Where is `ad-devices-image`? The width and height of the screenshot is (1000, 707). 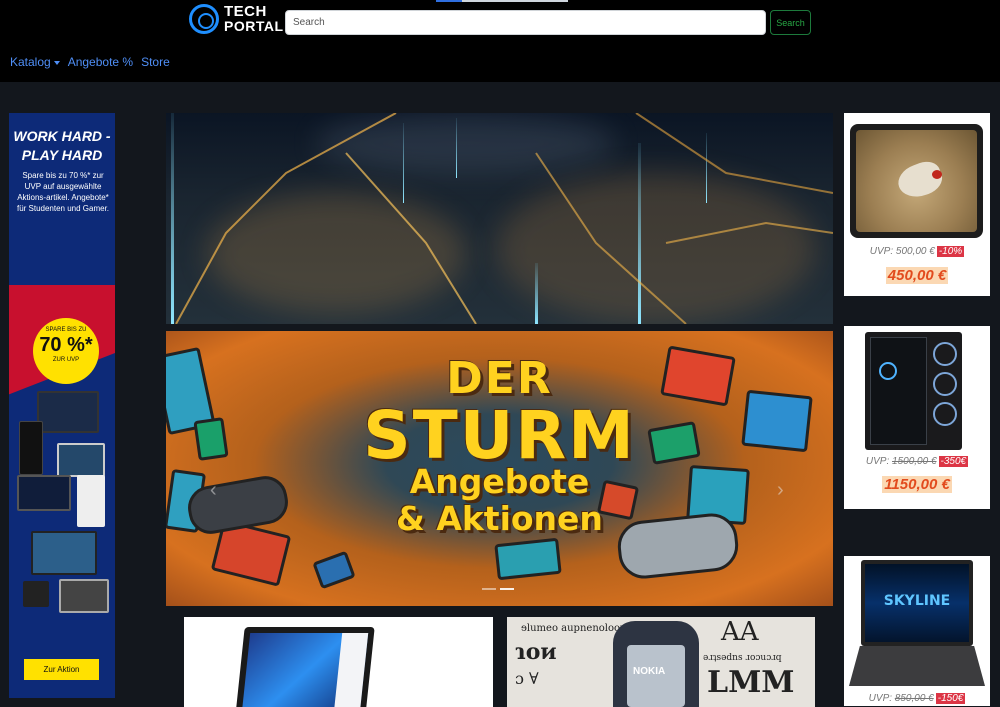 ad-devices-image is located at coordinates (63, 506).